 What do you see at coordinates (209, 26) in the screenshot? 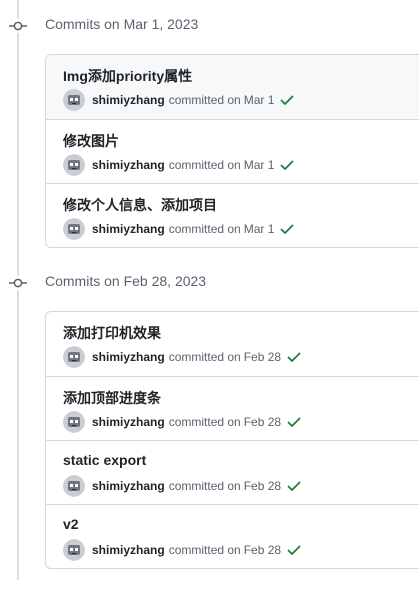
I see `commit-group-header: Commits on Mar 1, 2023` at bounding box center [209, 26].